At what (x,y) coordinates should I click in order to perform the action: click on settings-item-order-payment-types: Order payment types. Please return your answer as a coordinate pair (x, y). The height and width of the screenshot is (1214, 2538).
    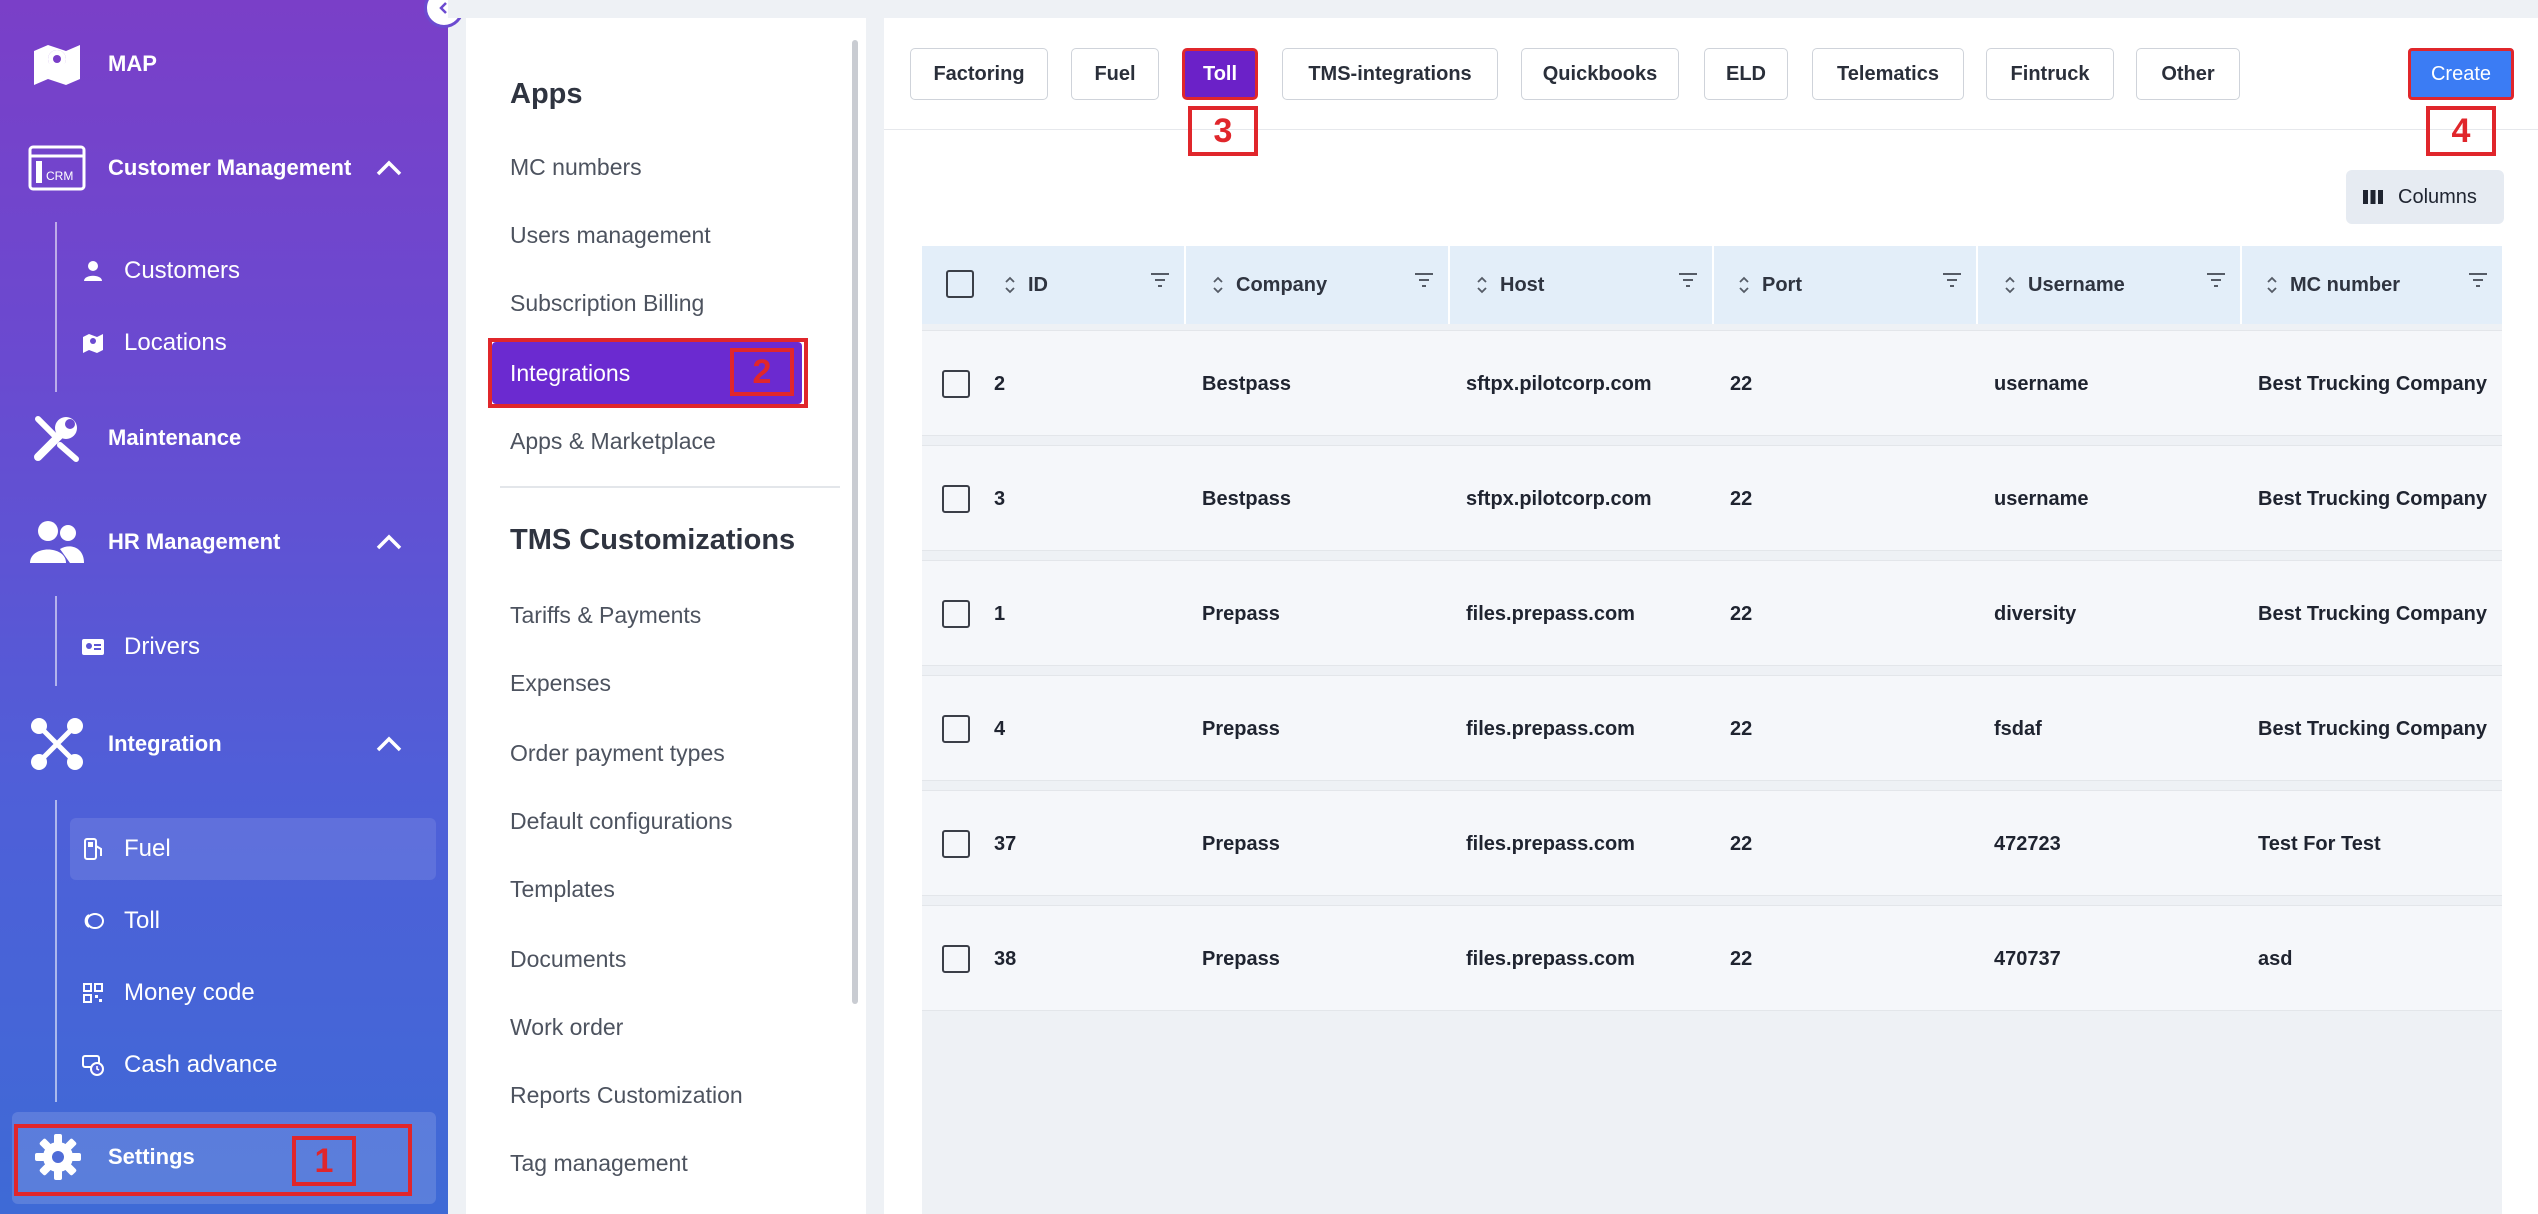
    Looking at the image, I should click on (617, 753).